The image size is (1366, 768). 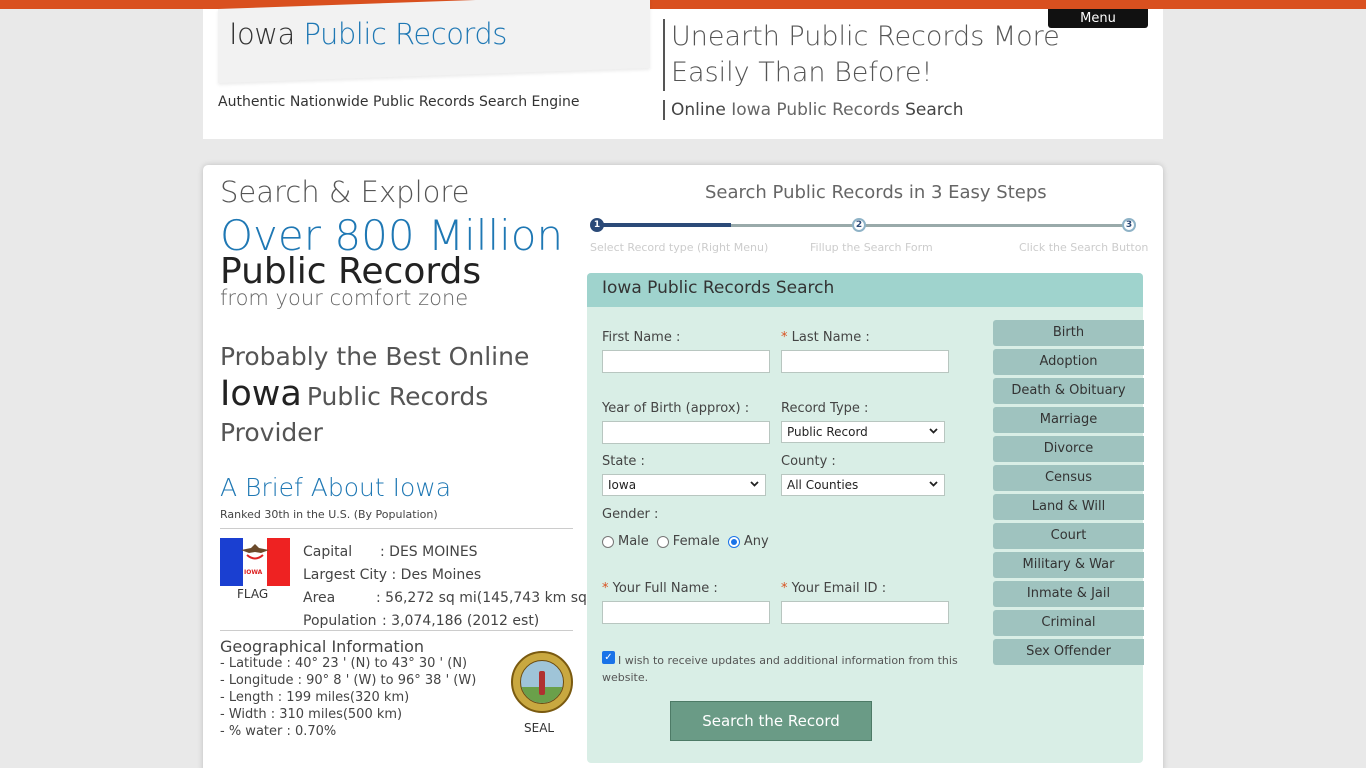 I want to click on steps-progress-fill, so click(x=663, y=225).